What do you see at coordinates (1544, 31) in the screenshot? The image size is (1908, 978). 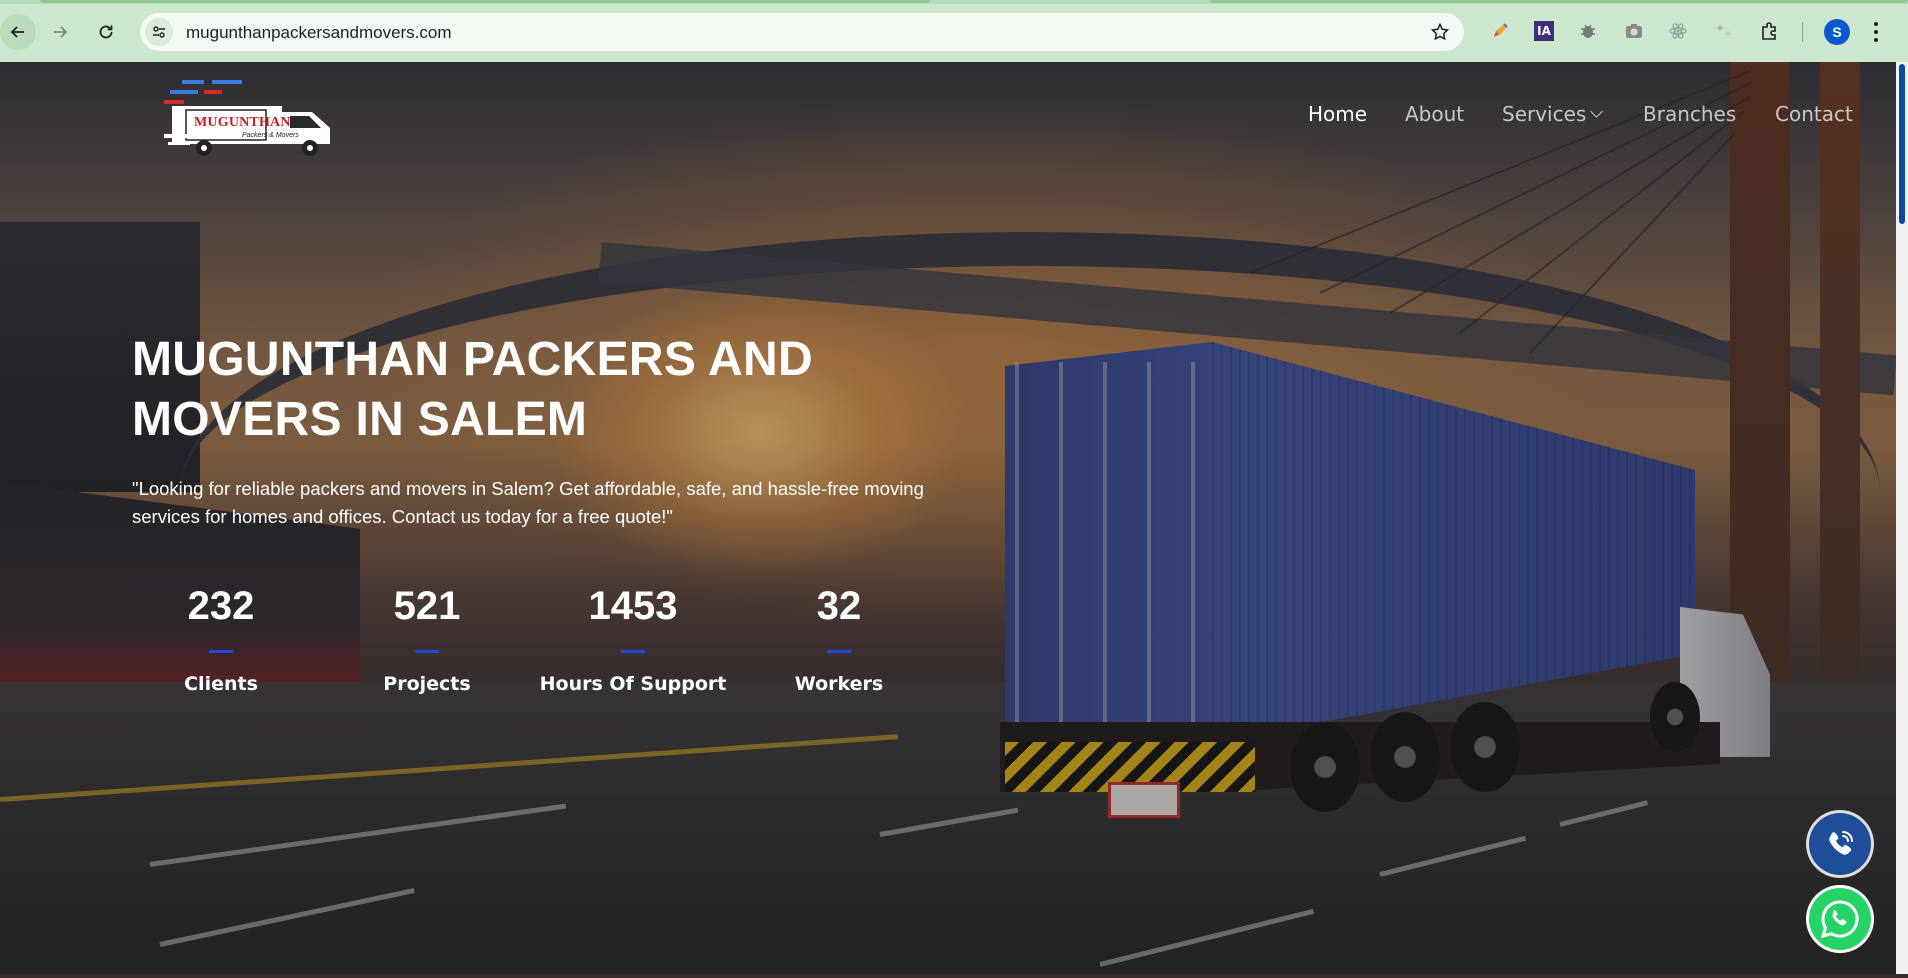 I see `ia-extension-icon: IA` at bounding box center [1544, 31].